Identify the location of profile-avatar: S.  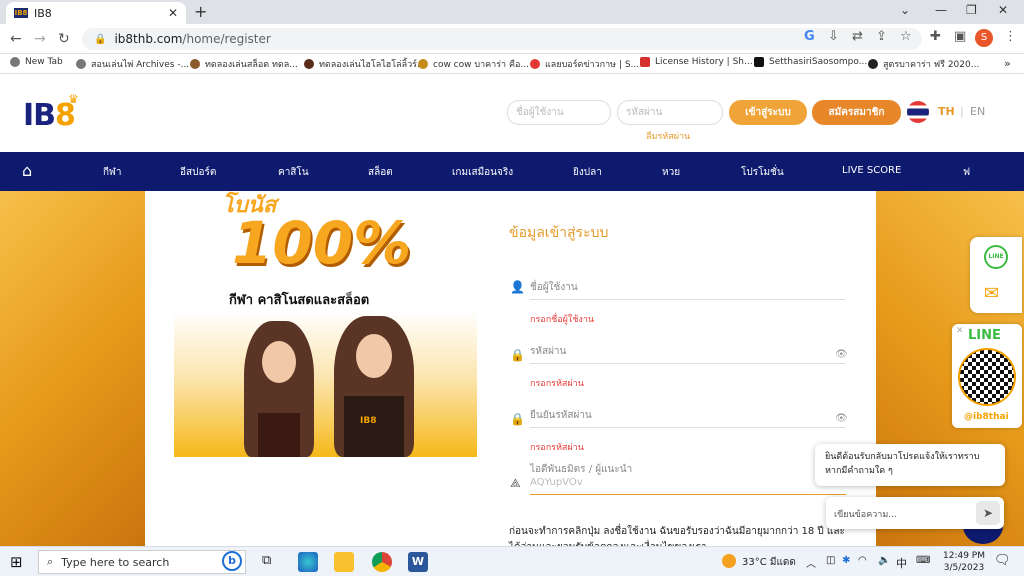
(984, 38).